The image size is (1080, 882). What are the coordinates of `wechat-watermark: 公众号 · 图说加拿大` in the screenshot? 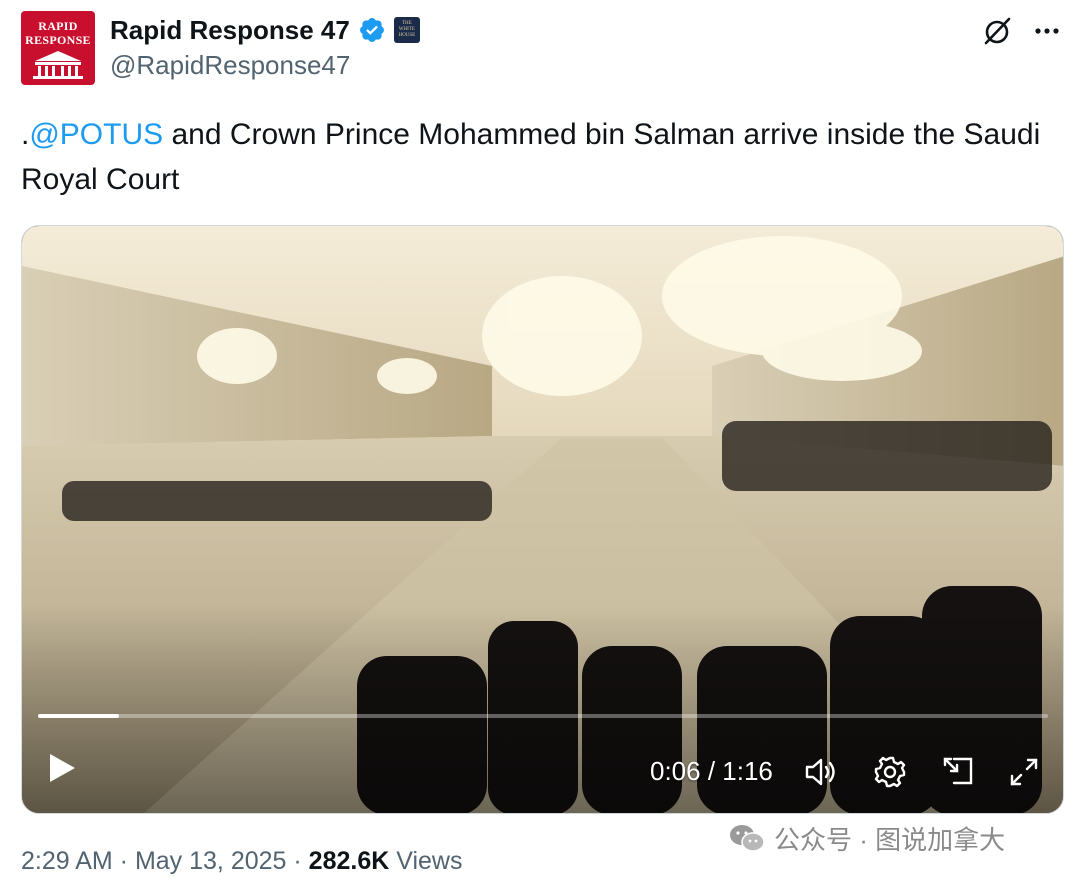 It's located at (866, 838).